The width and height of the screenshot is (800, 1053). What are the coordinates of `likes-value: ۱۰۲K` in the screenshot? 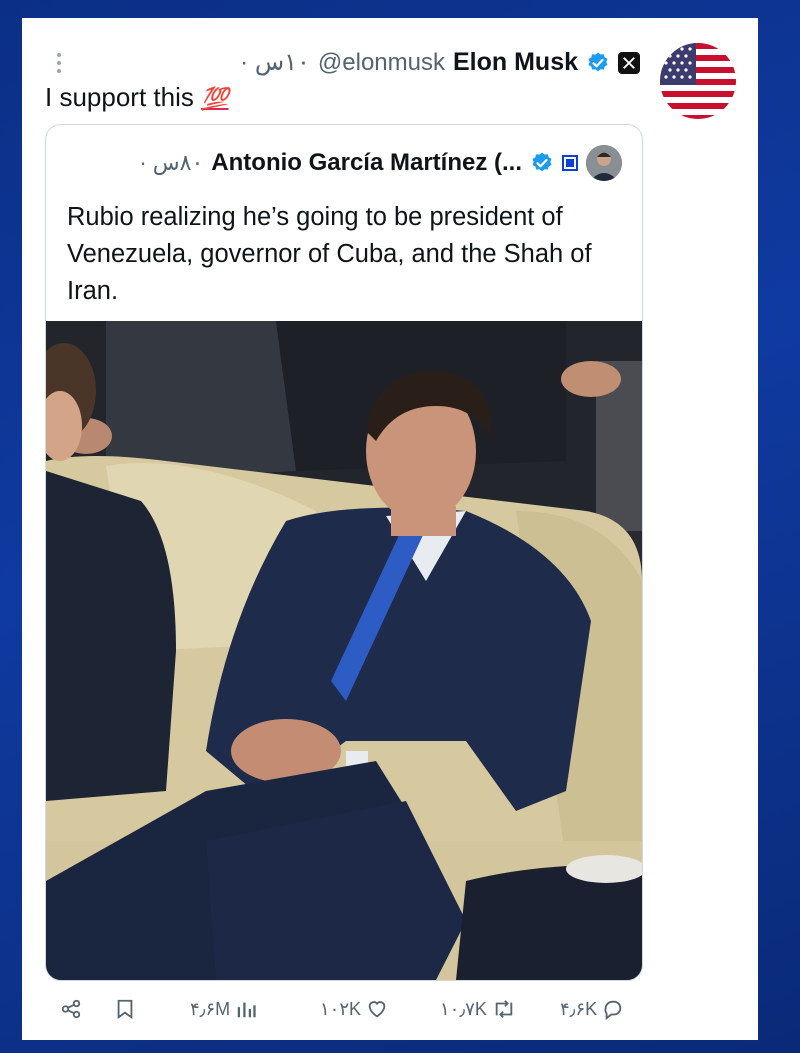 It's located at (341, 1008).